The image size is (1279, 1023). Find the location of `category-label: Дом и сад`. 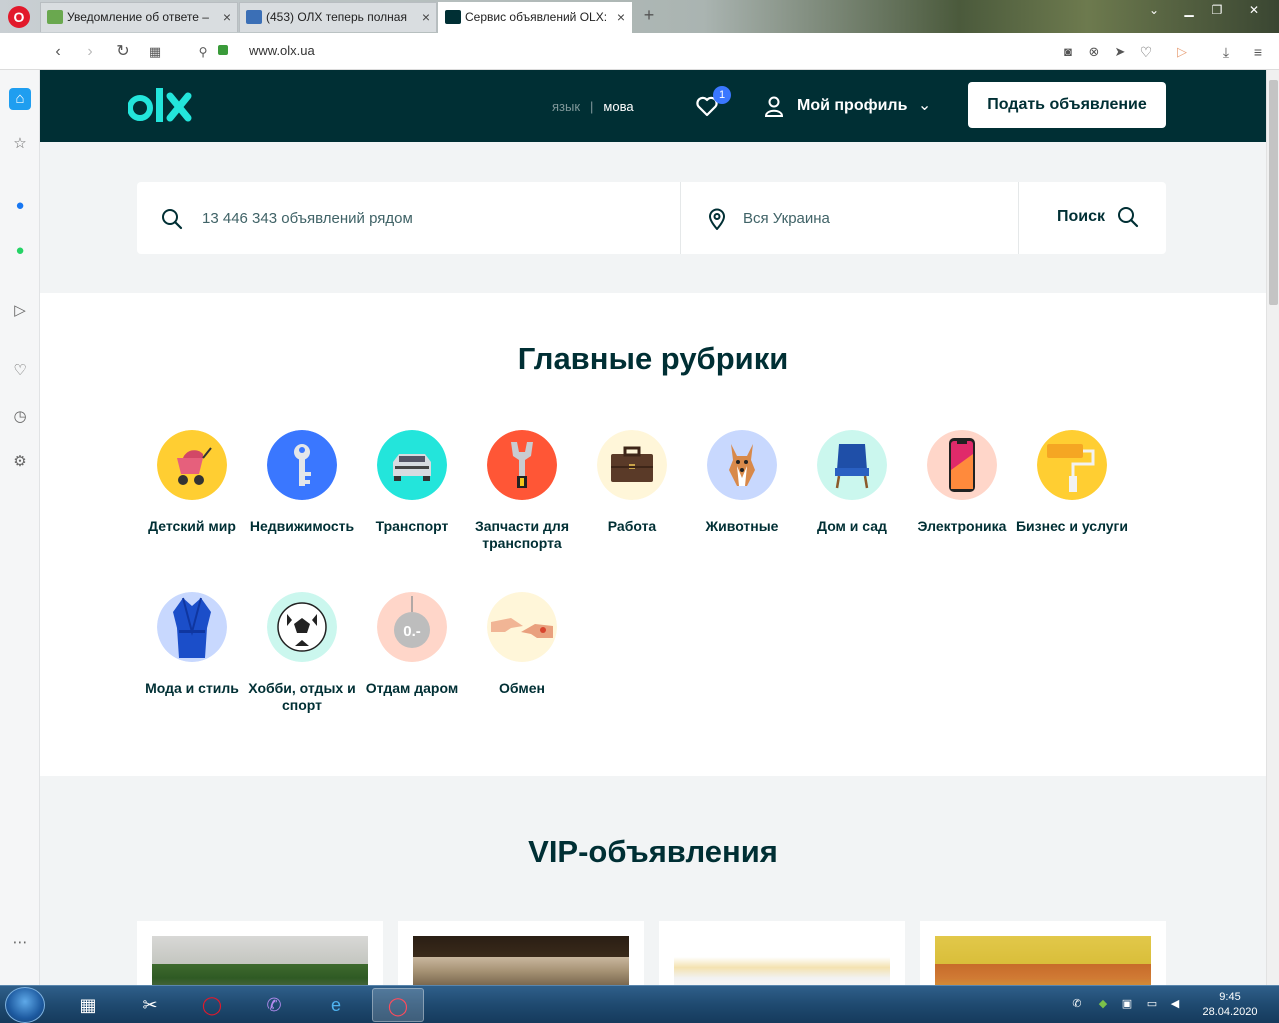

category-label: Дом и сад is located at coordinates (852, 526).